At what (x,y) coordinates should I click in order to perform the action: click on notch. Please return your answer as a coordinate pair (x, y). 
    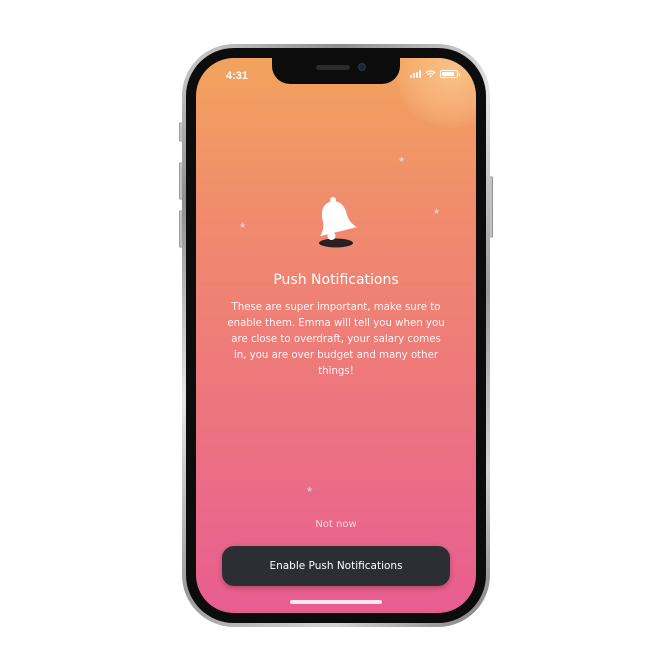
    Looking at the image, I should click on (336, 71).